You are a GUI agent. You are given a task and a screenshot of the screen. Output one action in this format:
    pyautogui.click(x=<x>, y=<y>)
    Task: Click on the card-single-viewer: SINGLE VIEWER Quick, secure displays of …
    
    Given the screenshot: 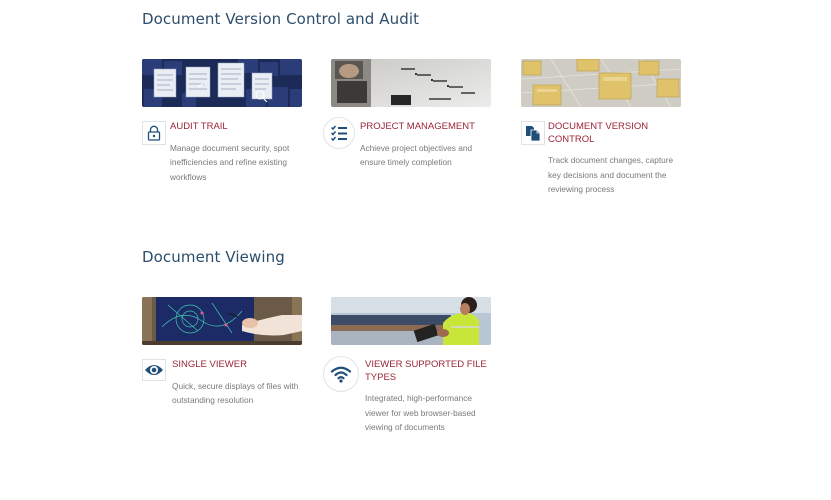 What is the action you would take?
    pyautogui.click(x=222, y=352)
    